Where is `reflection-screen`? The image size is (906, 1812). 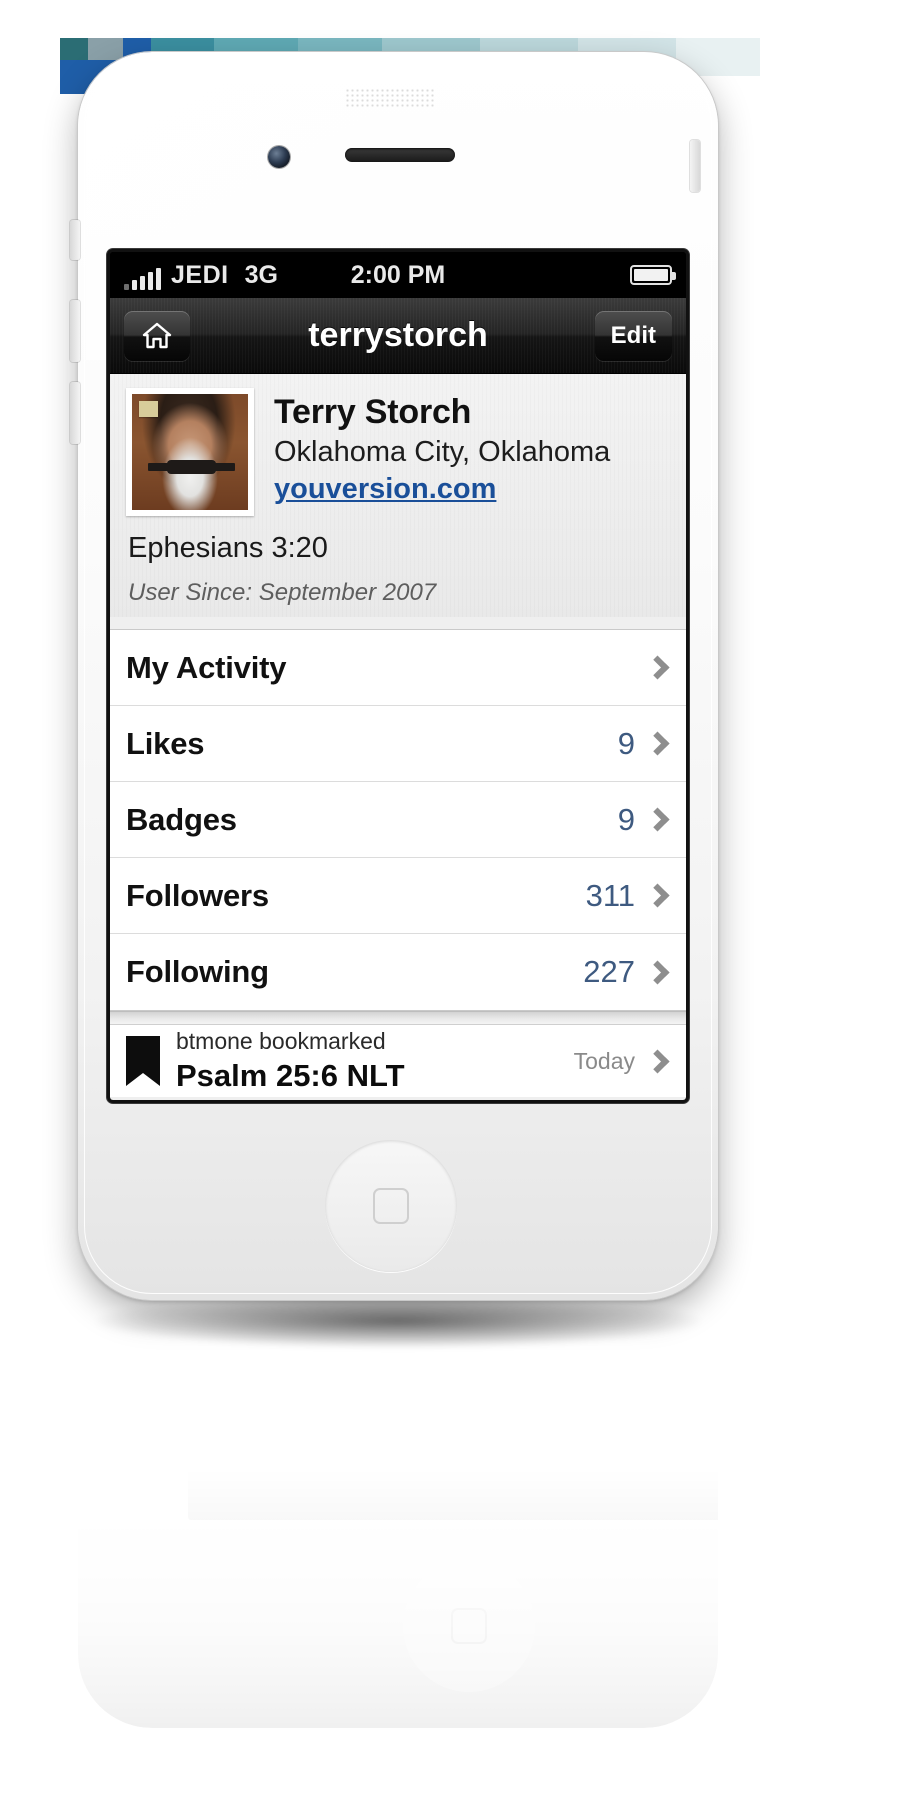 reflection-screen is located at coordinates (476, 1450).